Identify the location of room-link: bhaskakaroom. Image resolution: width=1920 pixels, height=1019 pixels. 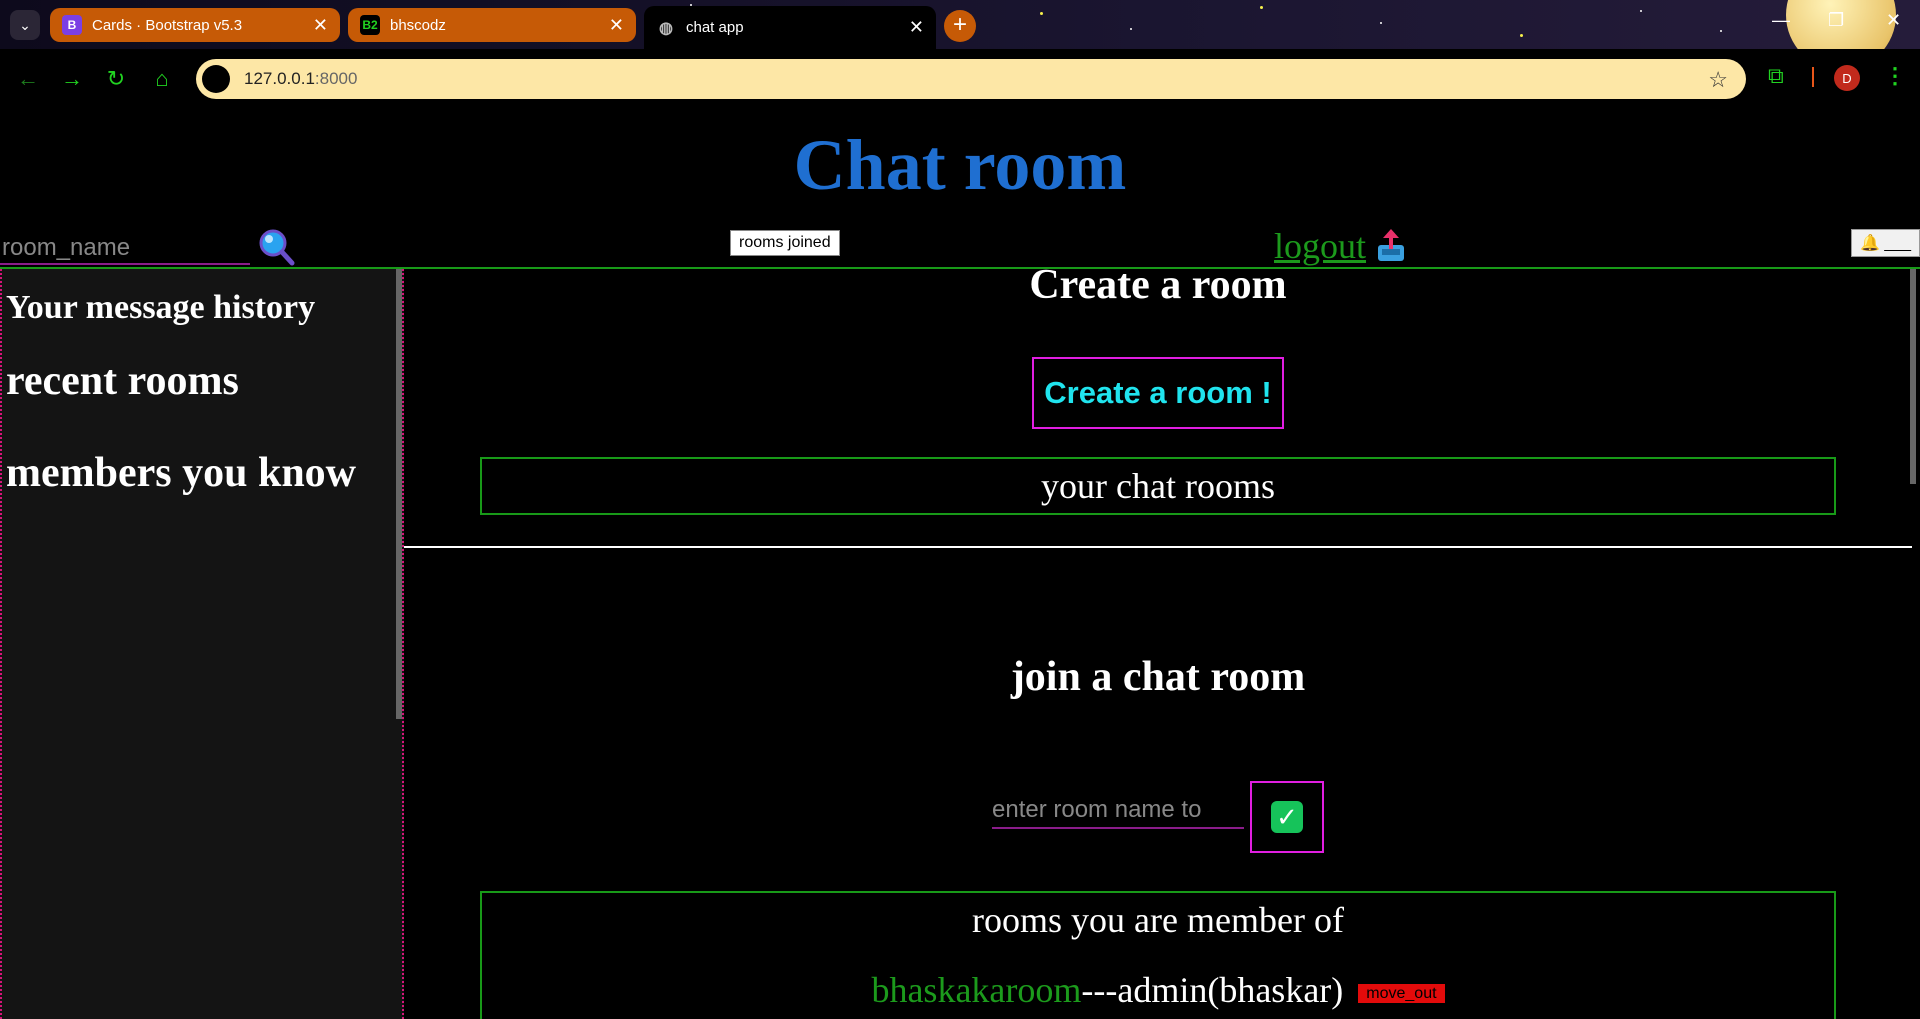
(976, 990).